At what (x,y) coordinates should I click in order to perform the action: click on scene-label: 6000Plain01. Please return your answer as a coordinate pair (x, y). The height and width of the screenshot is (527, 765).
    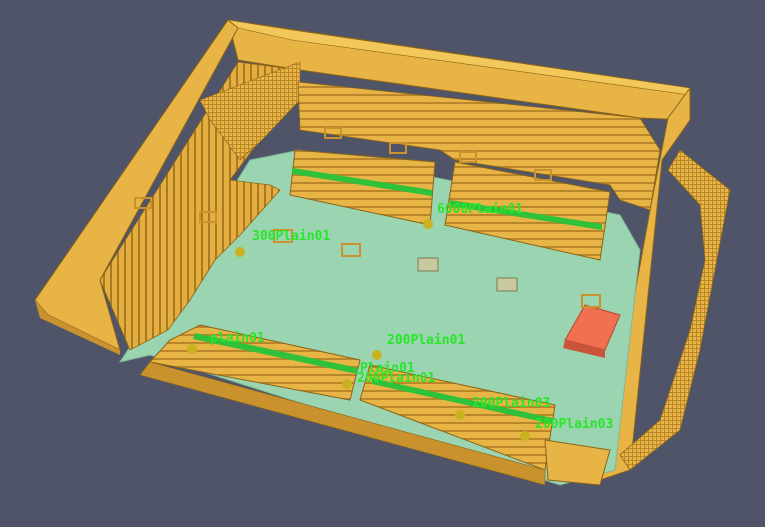
    Looking at the image, I should click on (480, 209).